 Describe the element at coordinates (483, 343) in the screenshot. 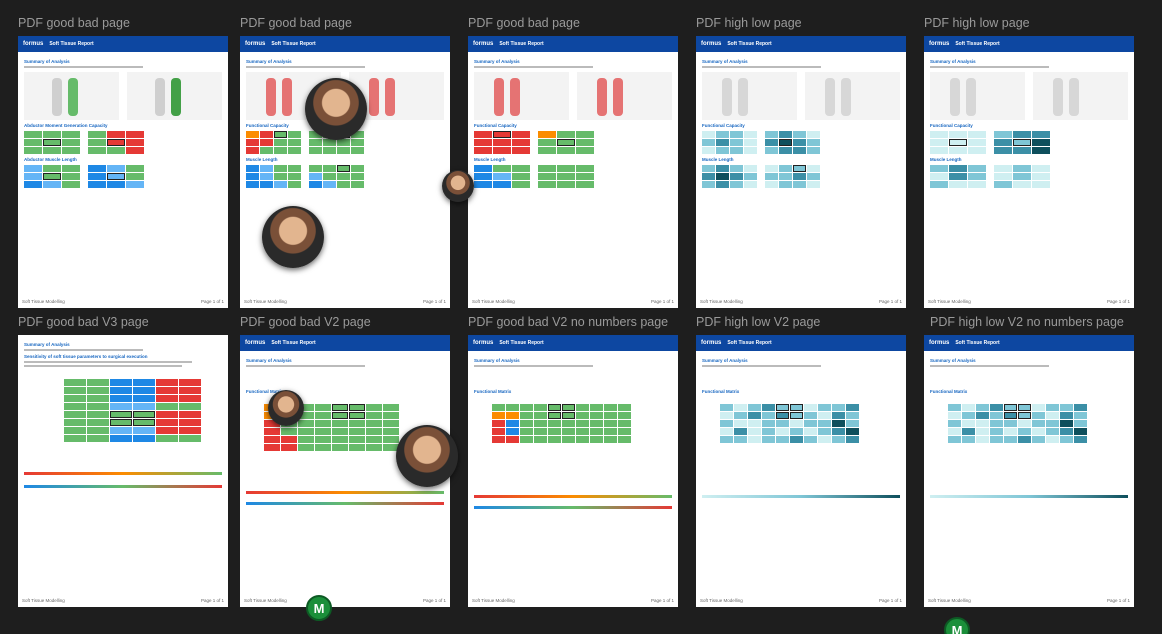

I see `formus-logo: formus` at that location.